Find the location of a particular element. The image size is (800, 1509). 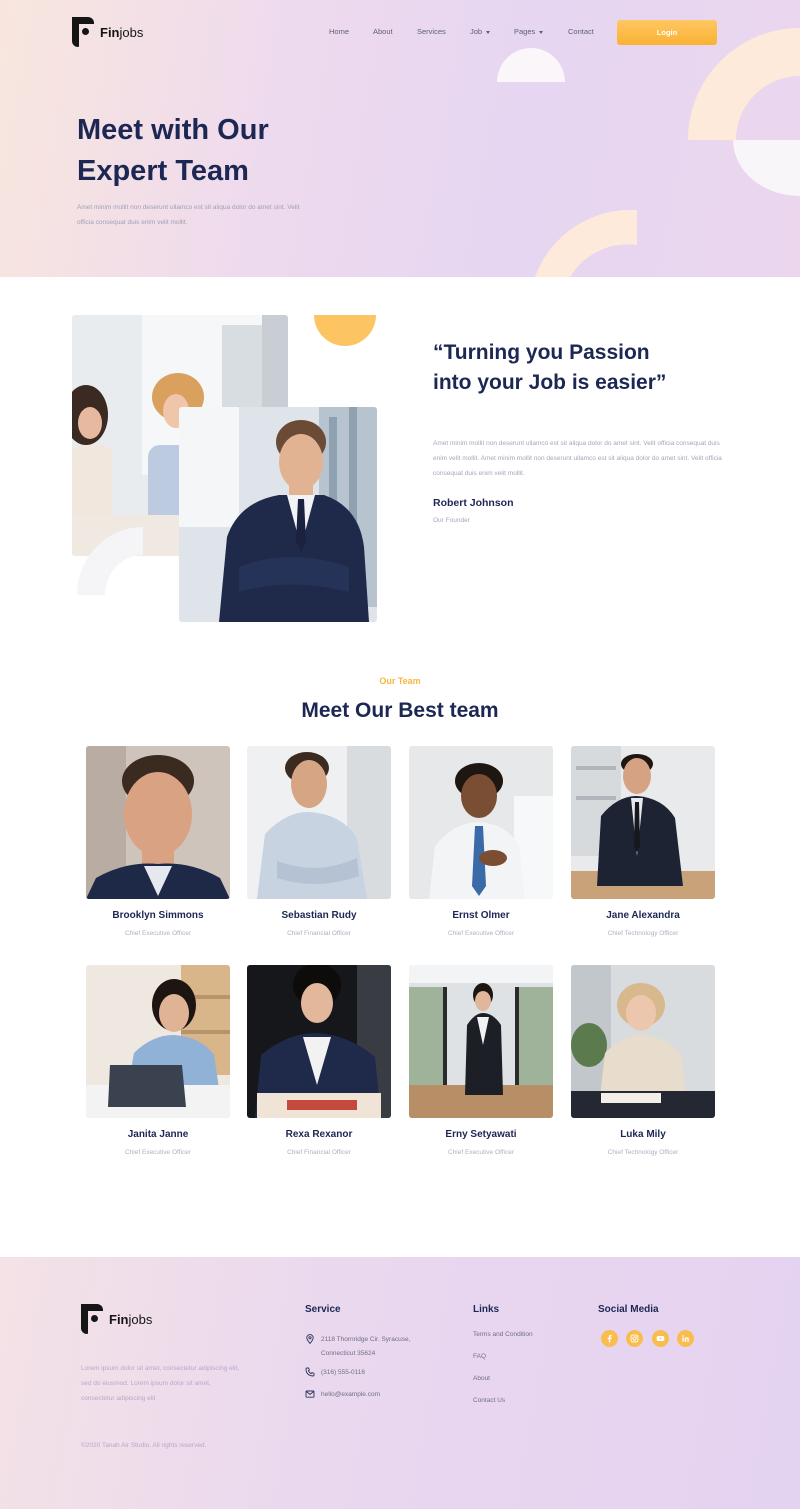

links-heading: Links is located at coordinates (486, 1309).